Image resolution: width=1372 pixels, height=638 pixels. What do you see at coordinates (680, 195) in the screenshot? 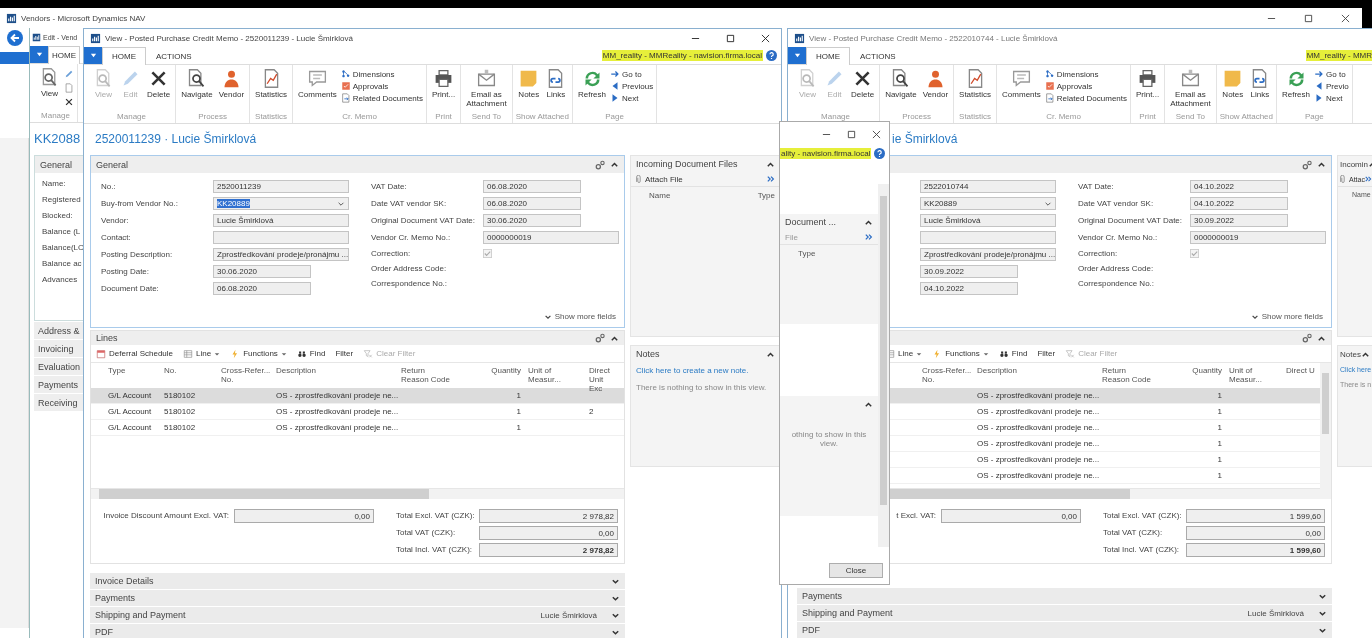
I see `column-header: Name` at bounding box center [680, 195].